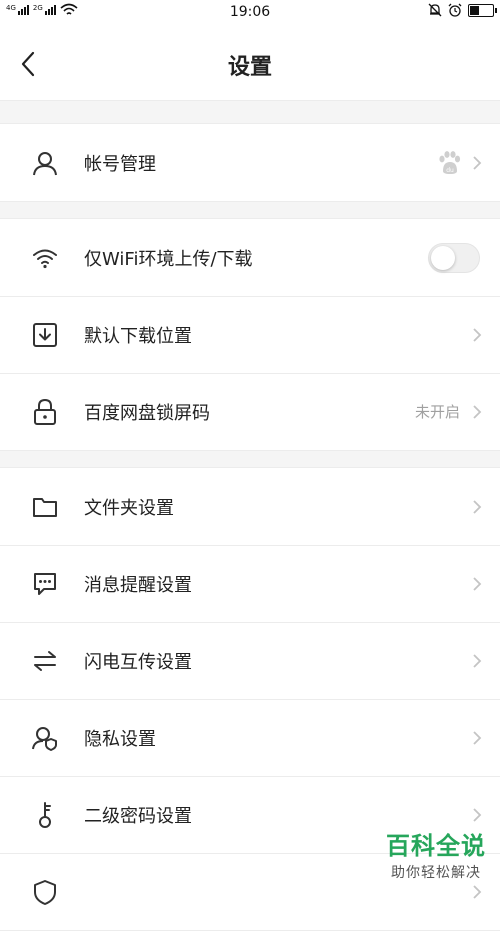 This screenshot has height=931, width=500. I want to click on title-bar: 设置, so click(250, 63).